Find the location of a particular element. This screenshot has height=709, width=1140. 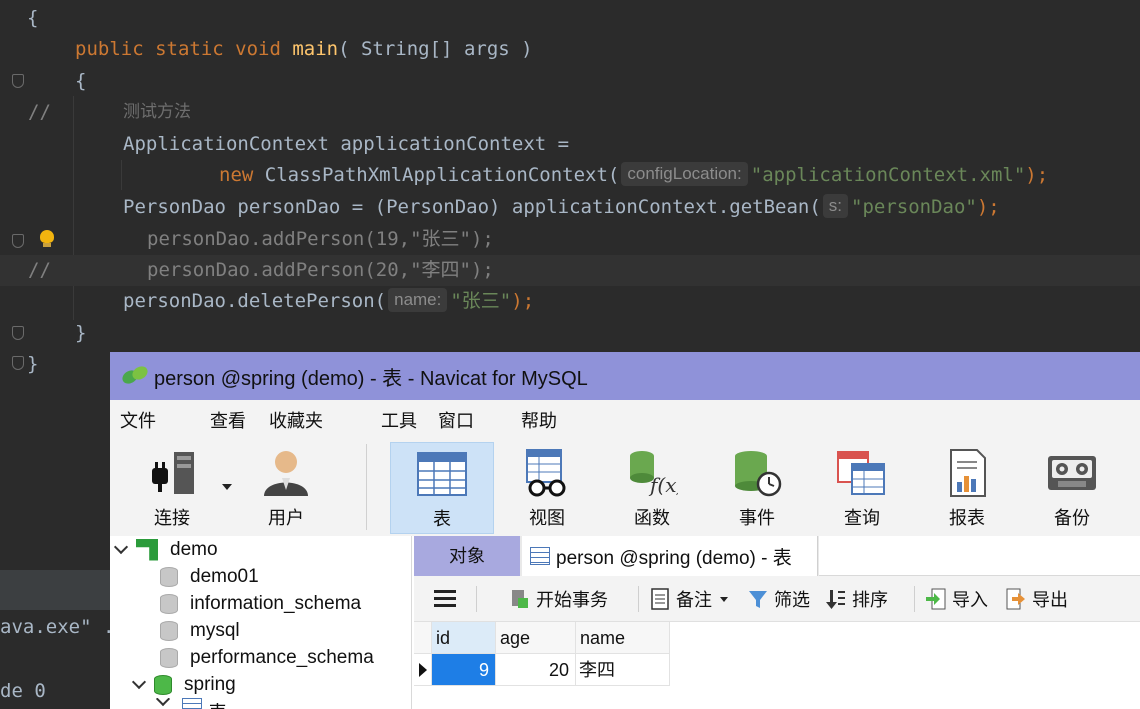

menu-help: 帮助 is located at coordinates (551, 420).